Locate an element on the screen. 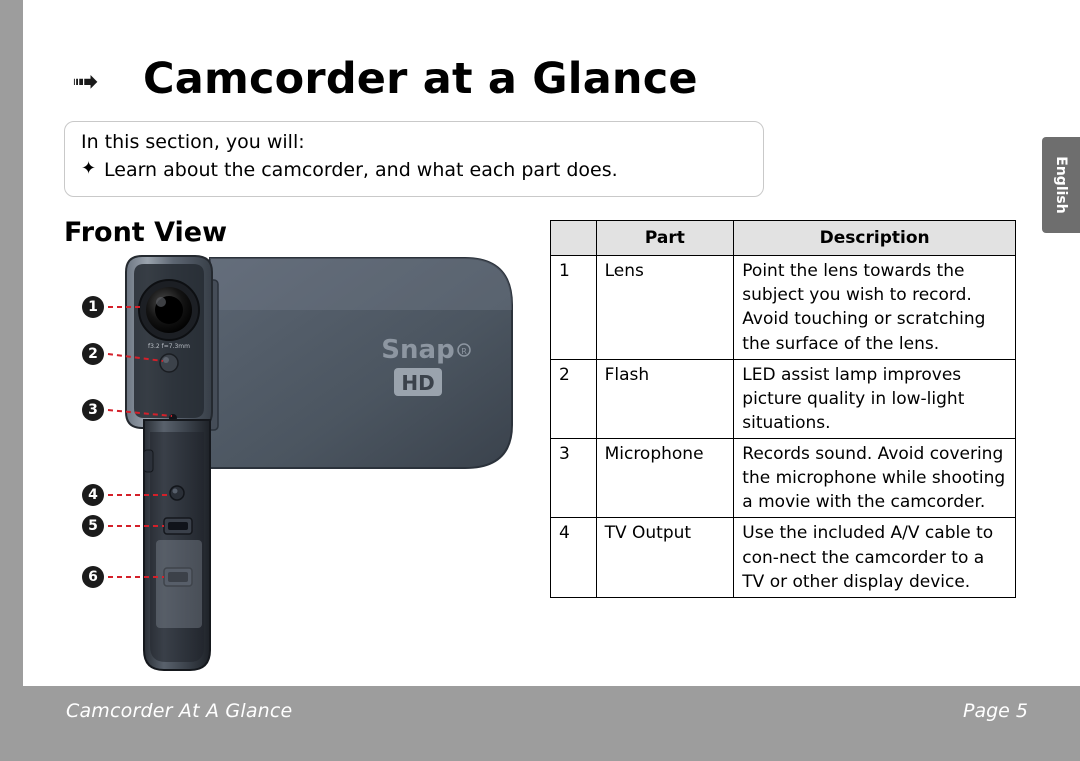 Image resolution: width=1080 pixels, height=761 pixels. callout-marker-3: 3 is located at coordinates (93, 410).